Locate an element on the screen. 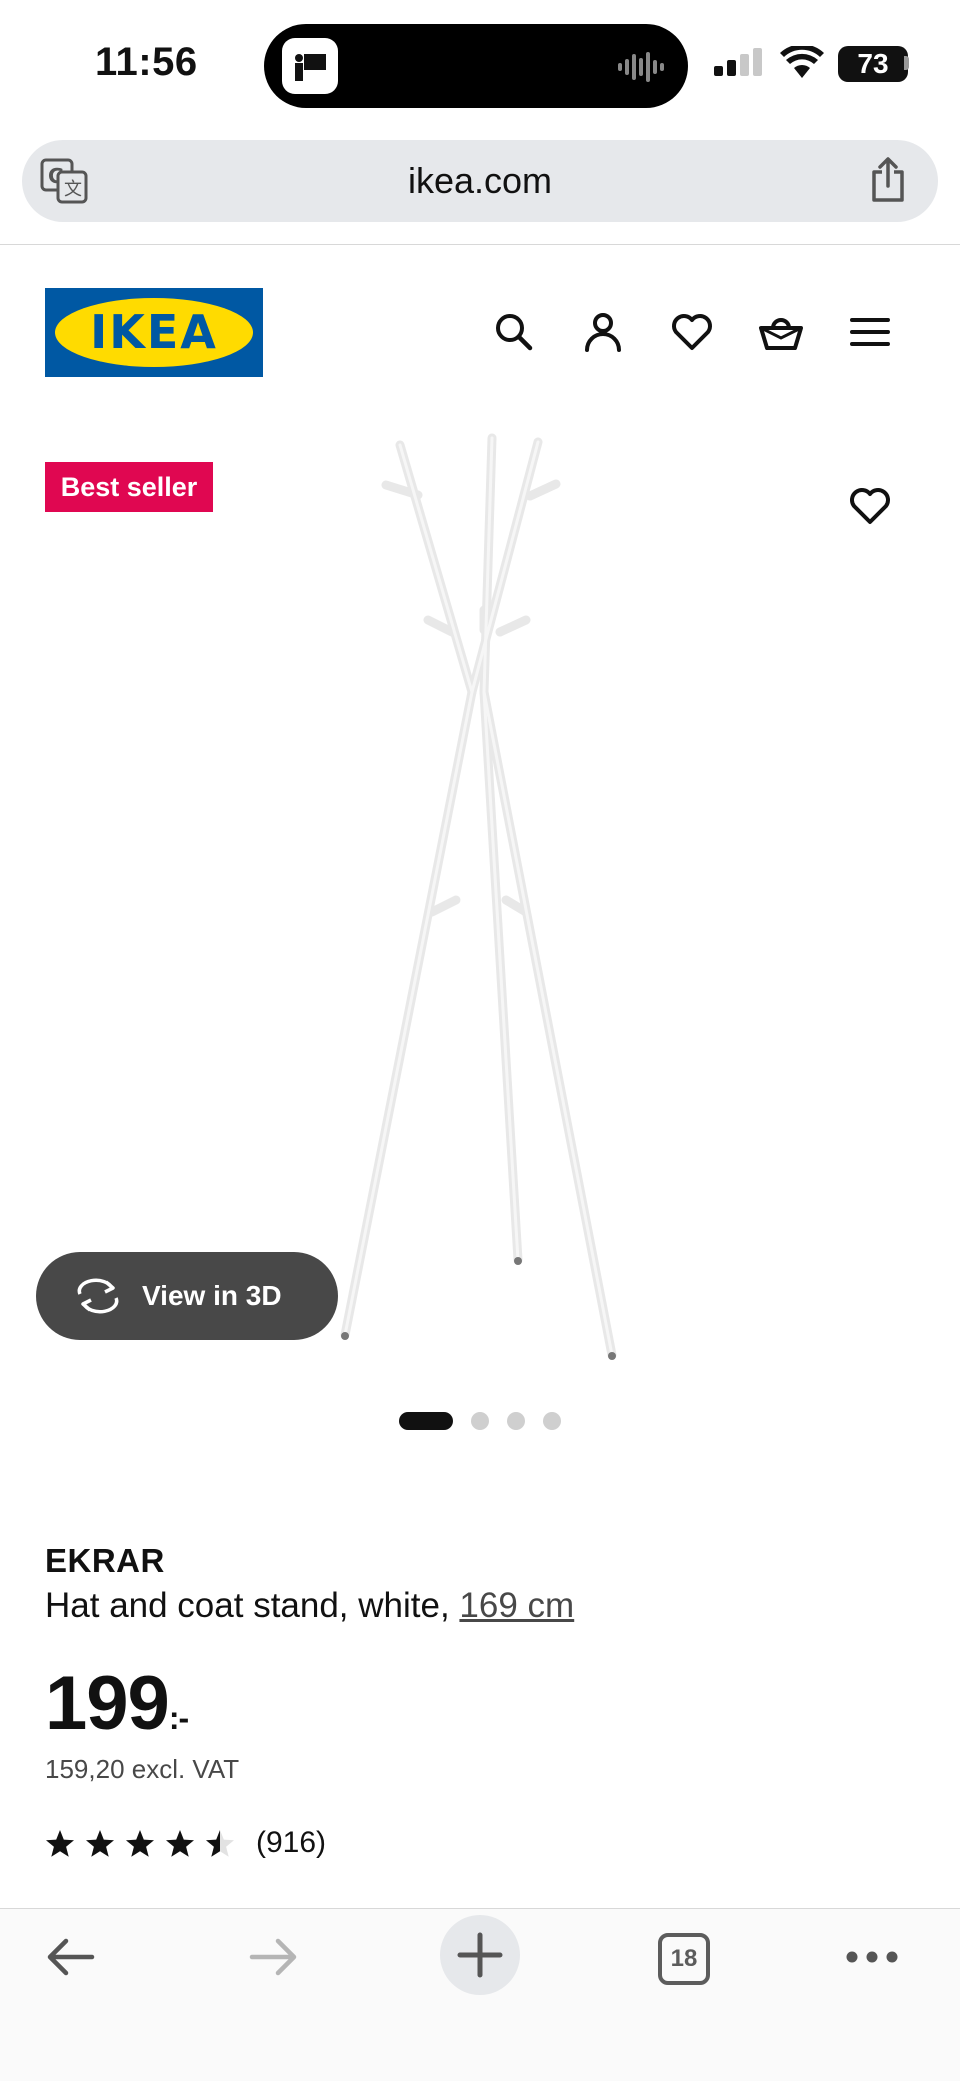 The height and width of the screenshot is (2081, 960). battery-cap is located at coordinates (906, 63).